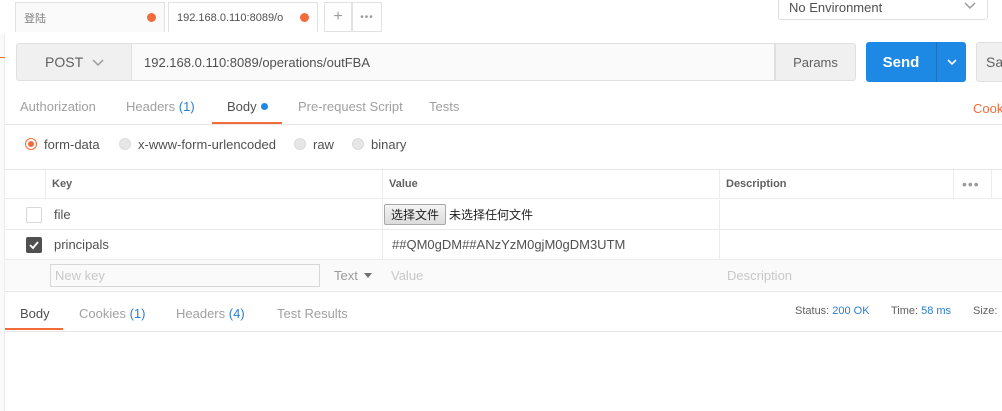 The image size is (1002, 411). I want to click on radio-label: x-www-form-urlencoded, so click(207, 144).